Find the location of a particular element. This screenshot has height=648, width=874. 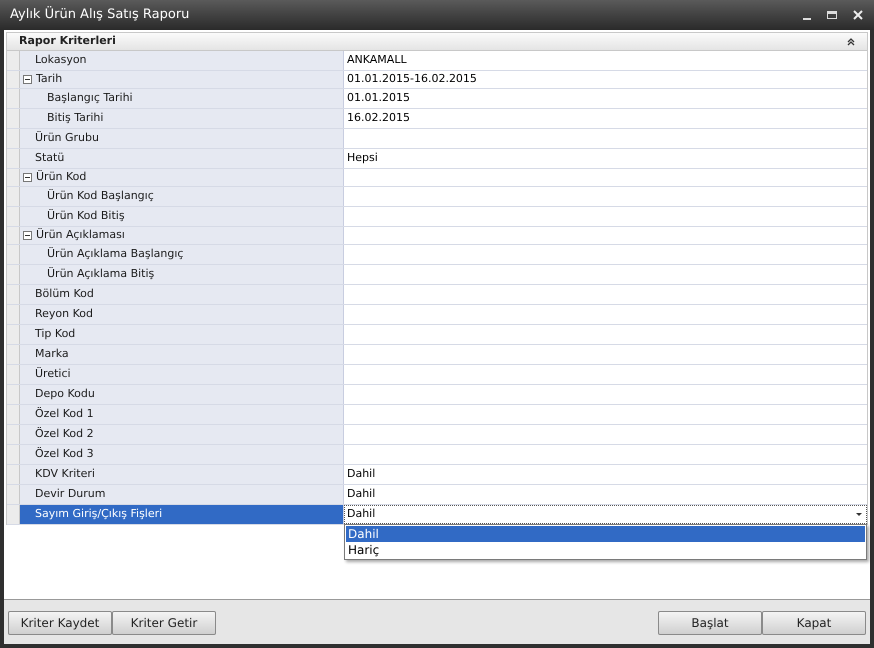

label-cell: Ürün Açıklama Bitiş is located at coordinates (182, 274).